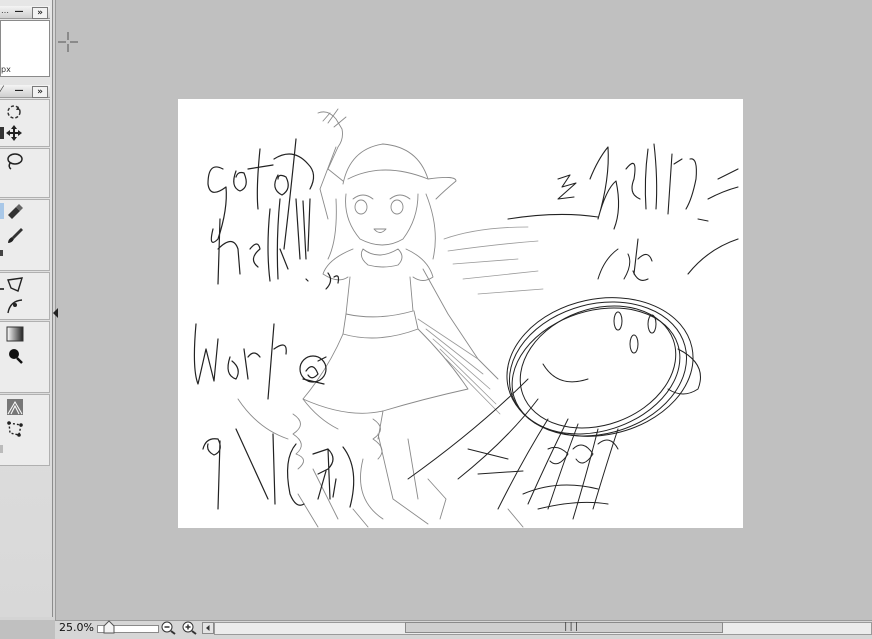  What do you see at coordinates (76, 627) in the screenshot?
I see `zoom-level: 25.0%` at bounding box center [76, 627].